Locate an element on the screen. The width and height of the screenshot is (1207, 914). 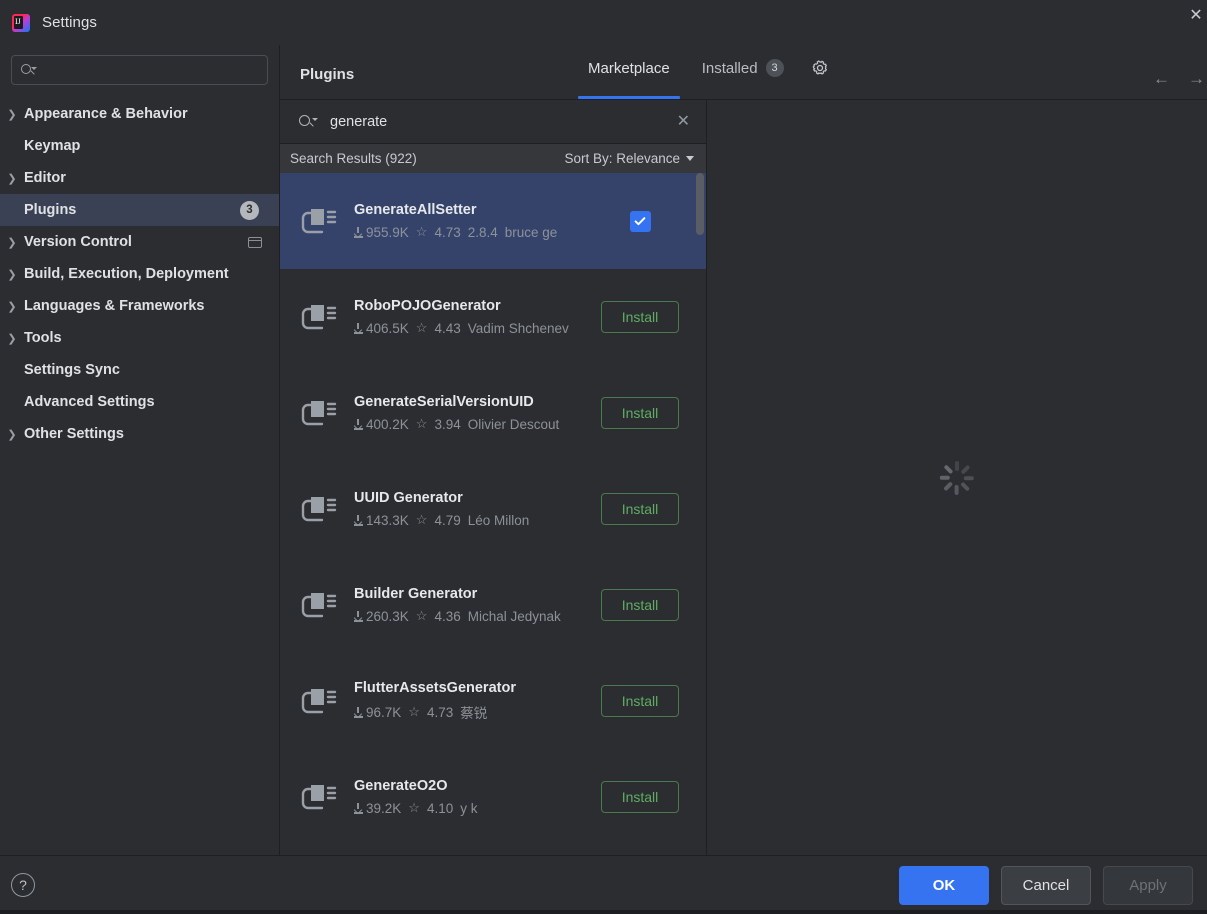
arrow-left-icon: ← is located at coordinates (1161, 78).